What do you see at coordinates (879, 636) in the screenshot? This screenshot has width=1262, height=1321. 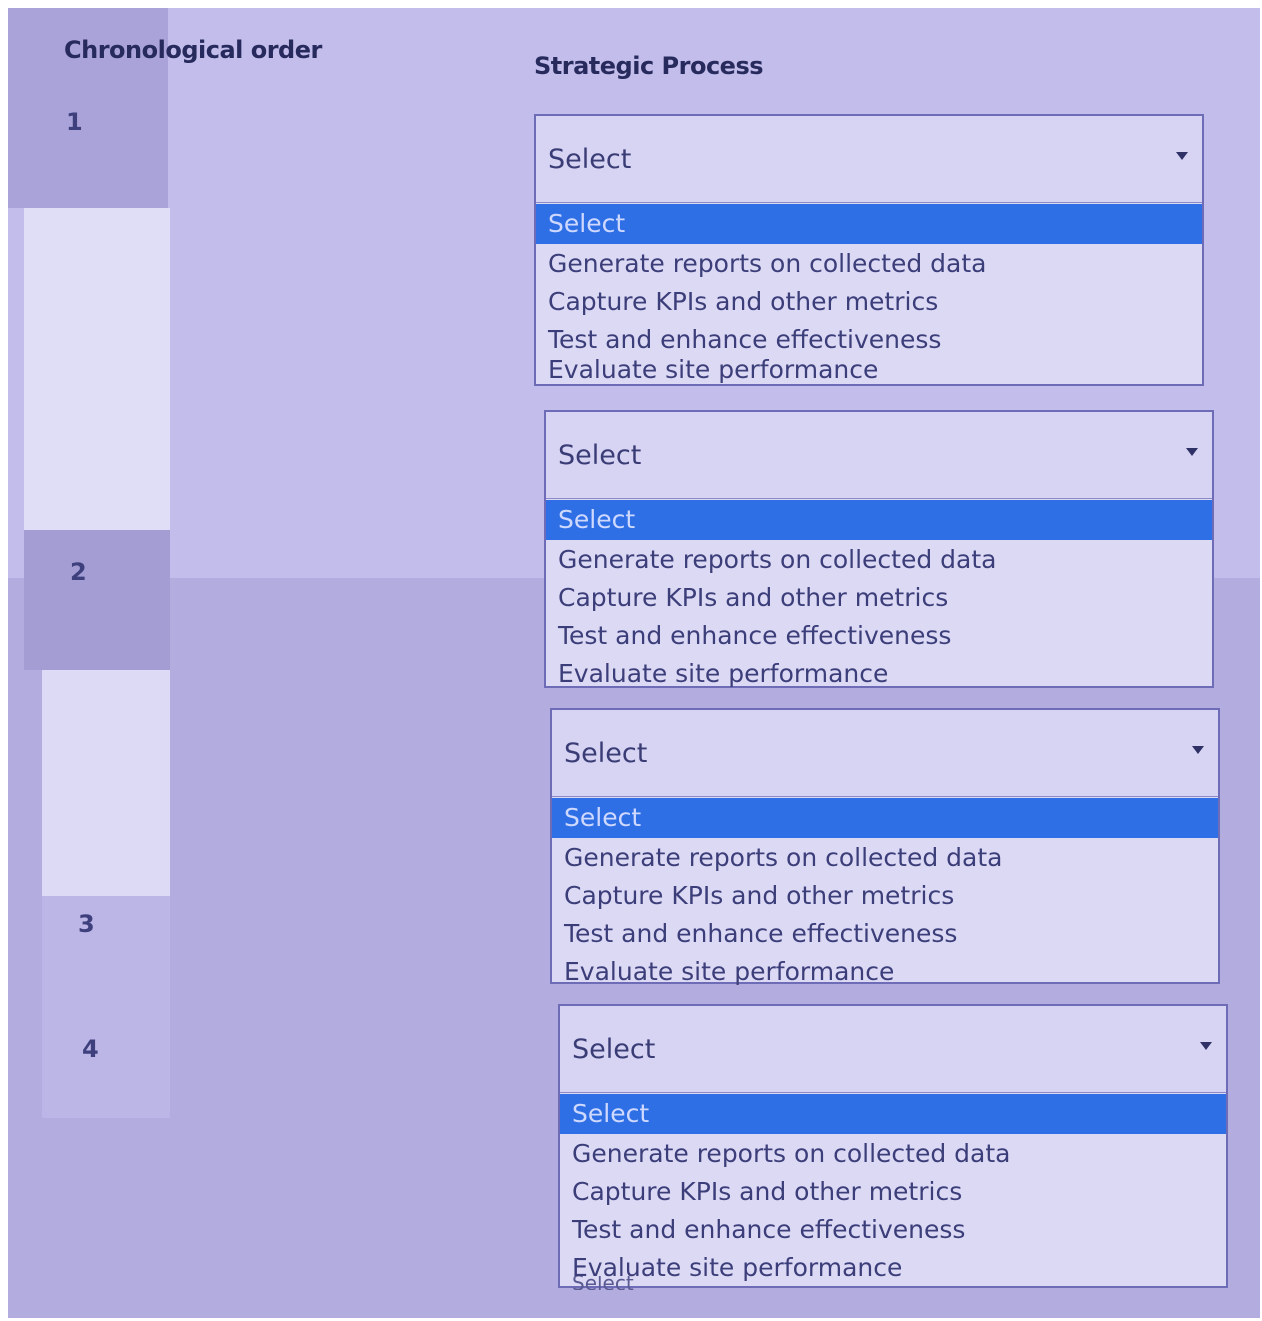 I see `dropdown-2-option-test-enhance: Test and enhance effectiveness` at bounding box center [879, 636].